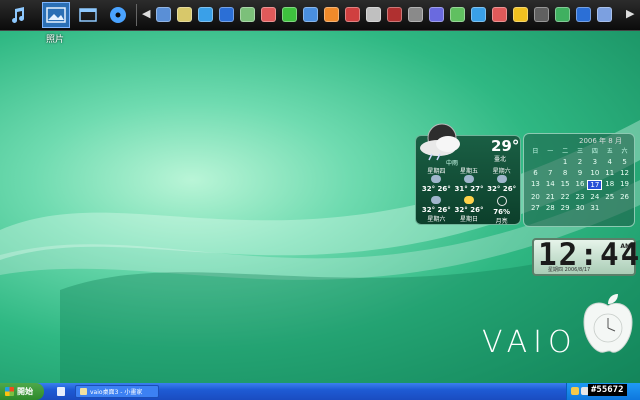 This screenshot has width=640, height=400. I want to click on forecast-day: 32° 26° 星期日, so click(469, 210).